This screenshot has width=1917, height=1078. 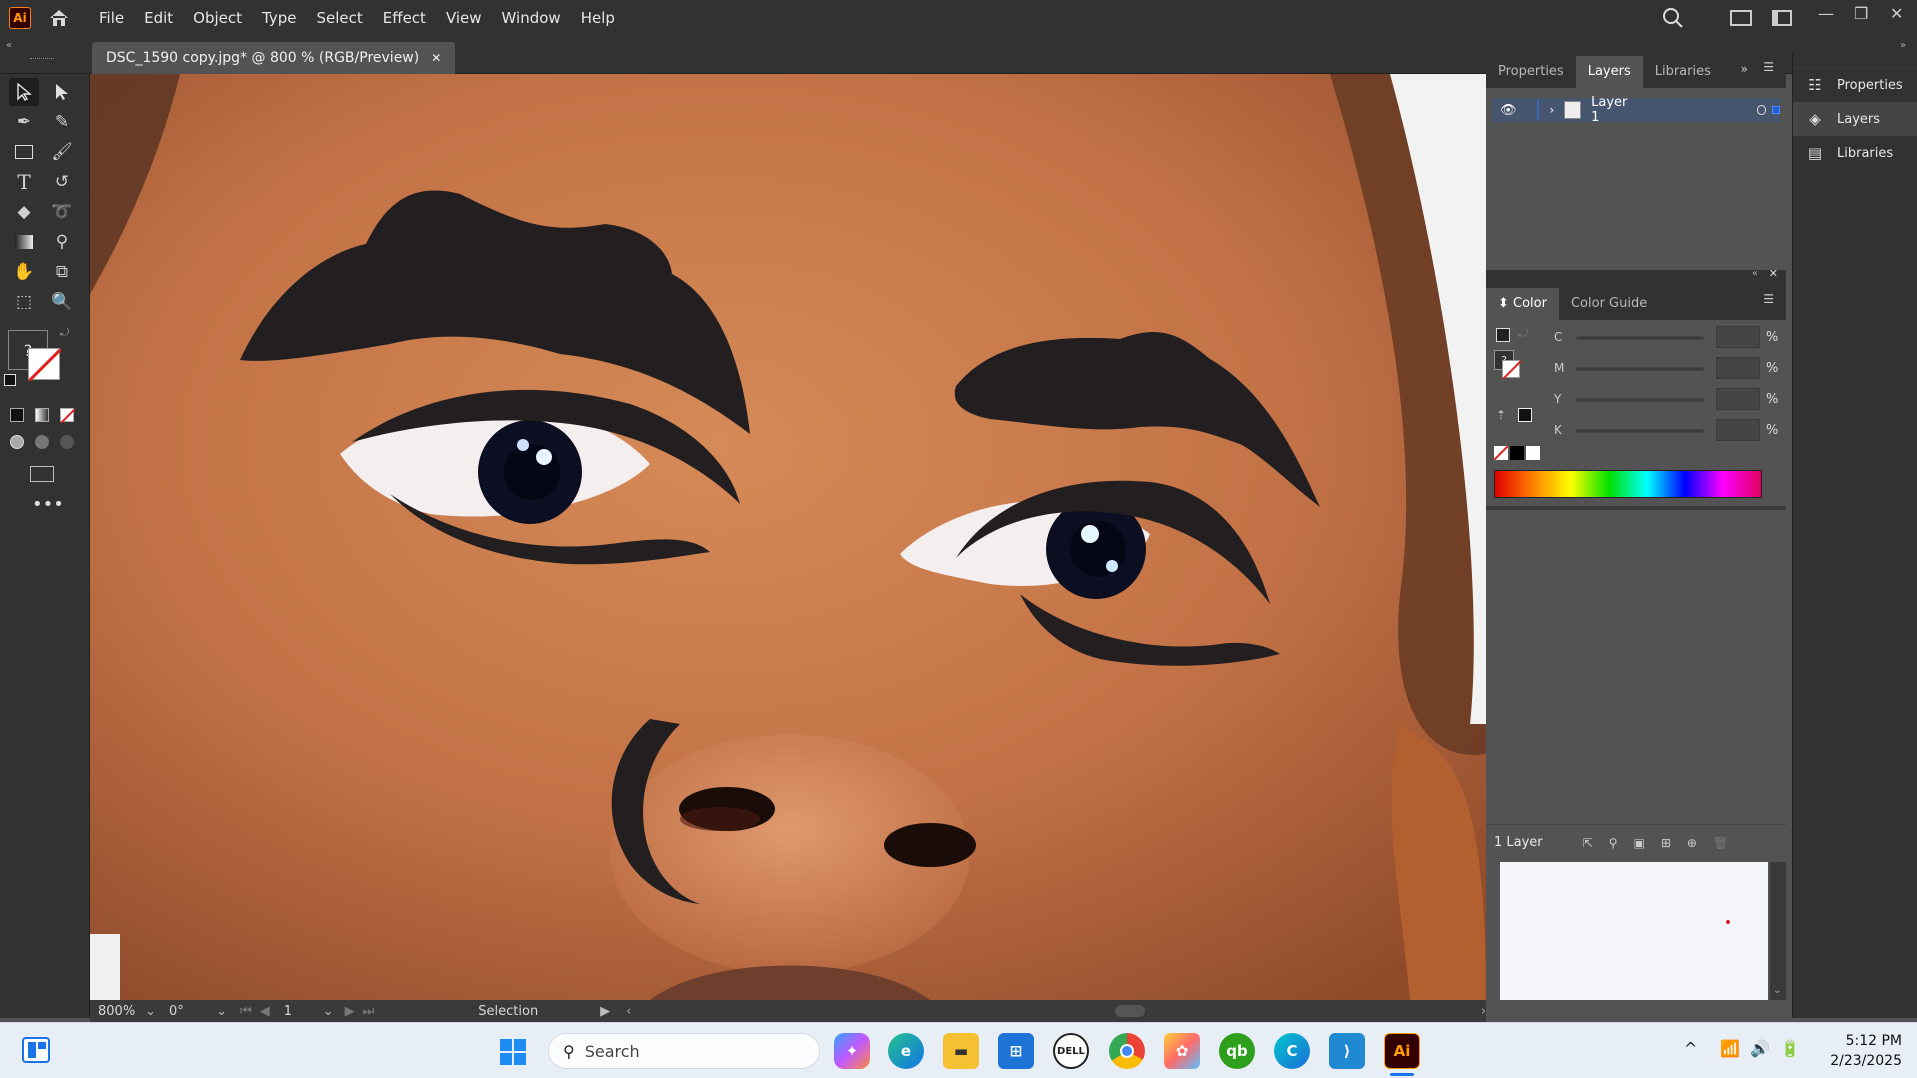 What do you see at coordinates (1782, 18) in the screenshot?
I see `workspace-icon` at bounding box center [1782, 18].